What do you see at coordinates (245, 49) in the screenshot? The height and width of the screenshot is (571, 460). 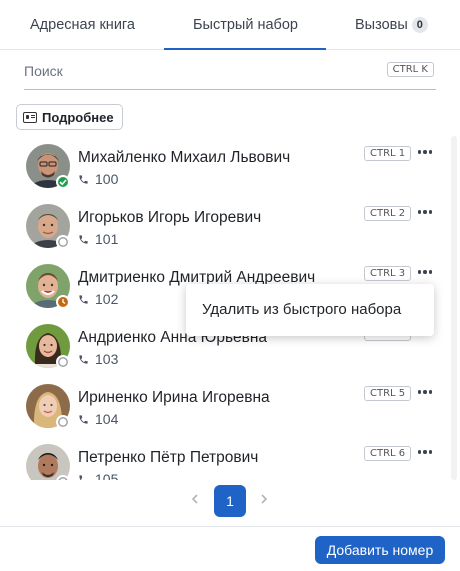 I see `active-tab-indicator` at bounding box center [245, 49].